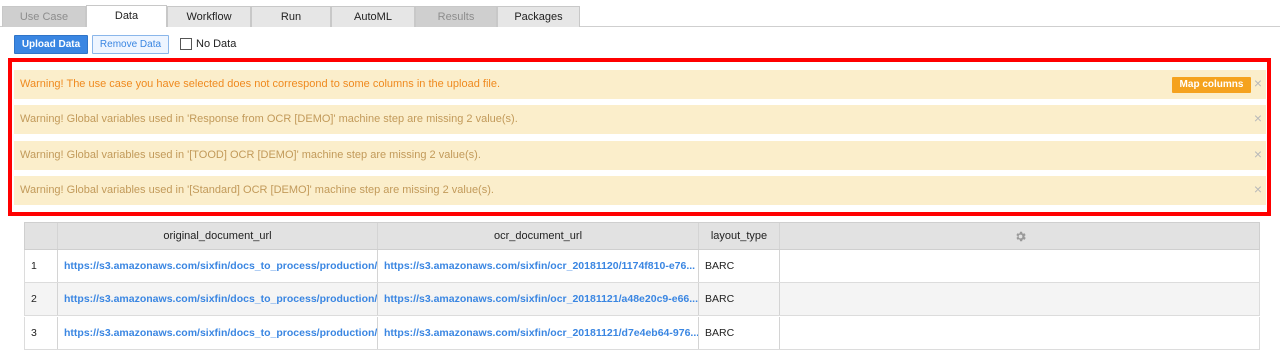  Describe the element at coordinates (538, 236) in the screenshot. I see `column-header-ocr-document-url: ocr_document_url` at that location.